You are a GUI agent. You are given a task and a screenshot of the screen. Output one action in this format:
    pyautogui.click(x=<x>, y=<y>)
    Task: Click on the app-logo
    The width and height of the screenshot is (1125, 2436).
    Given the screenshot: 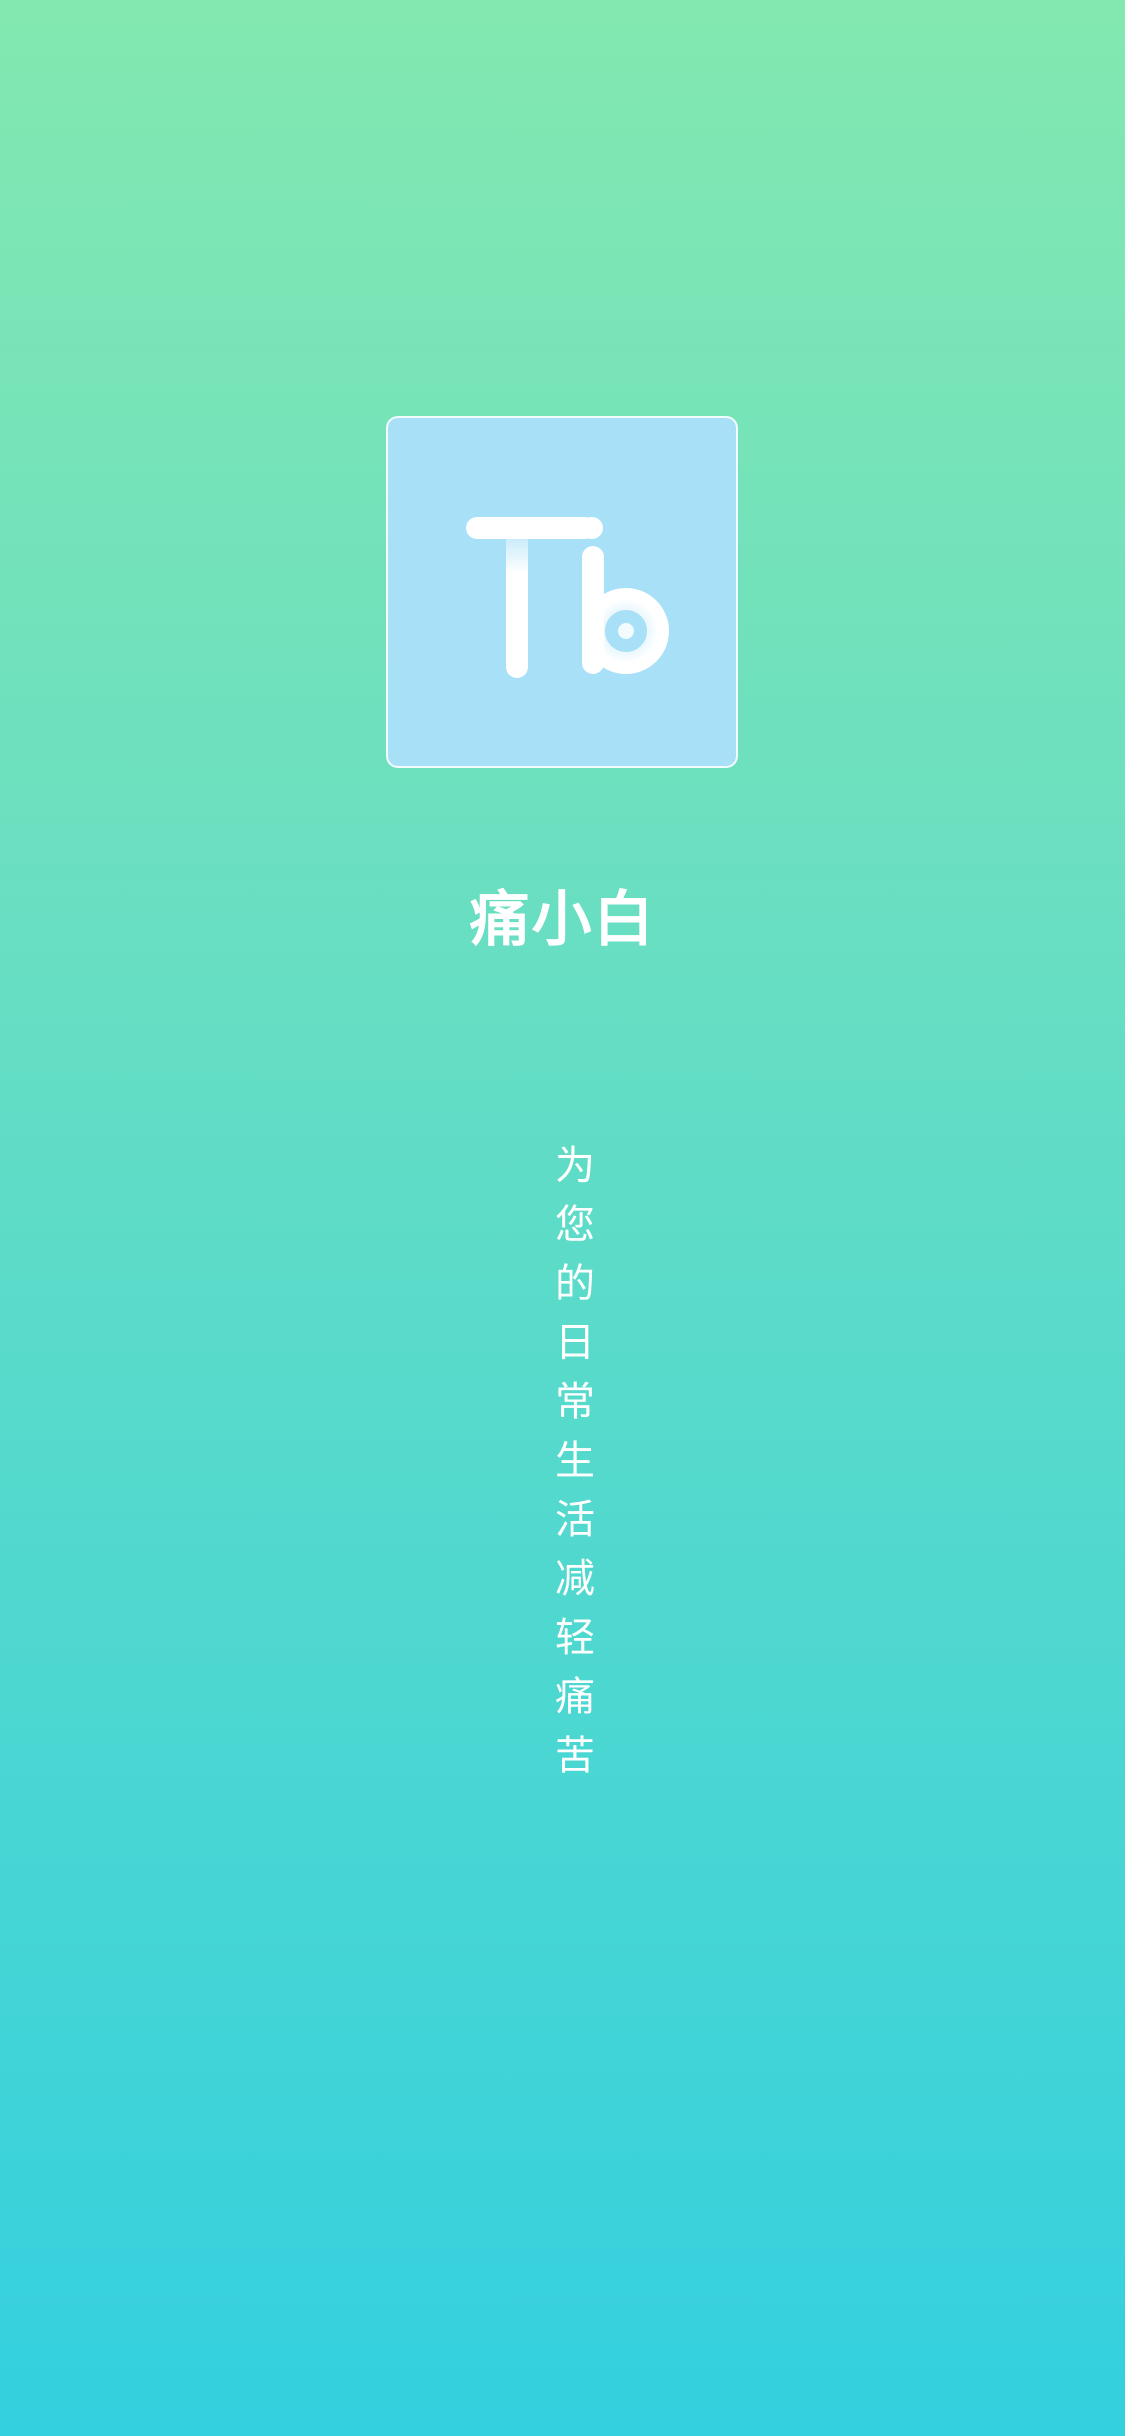 What is the action you would take?
    pyautogui.click(x=562, y=592)
    